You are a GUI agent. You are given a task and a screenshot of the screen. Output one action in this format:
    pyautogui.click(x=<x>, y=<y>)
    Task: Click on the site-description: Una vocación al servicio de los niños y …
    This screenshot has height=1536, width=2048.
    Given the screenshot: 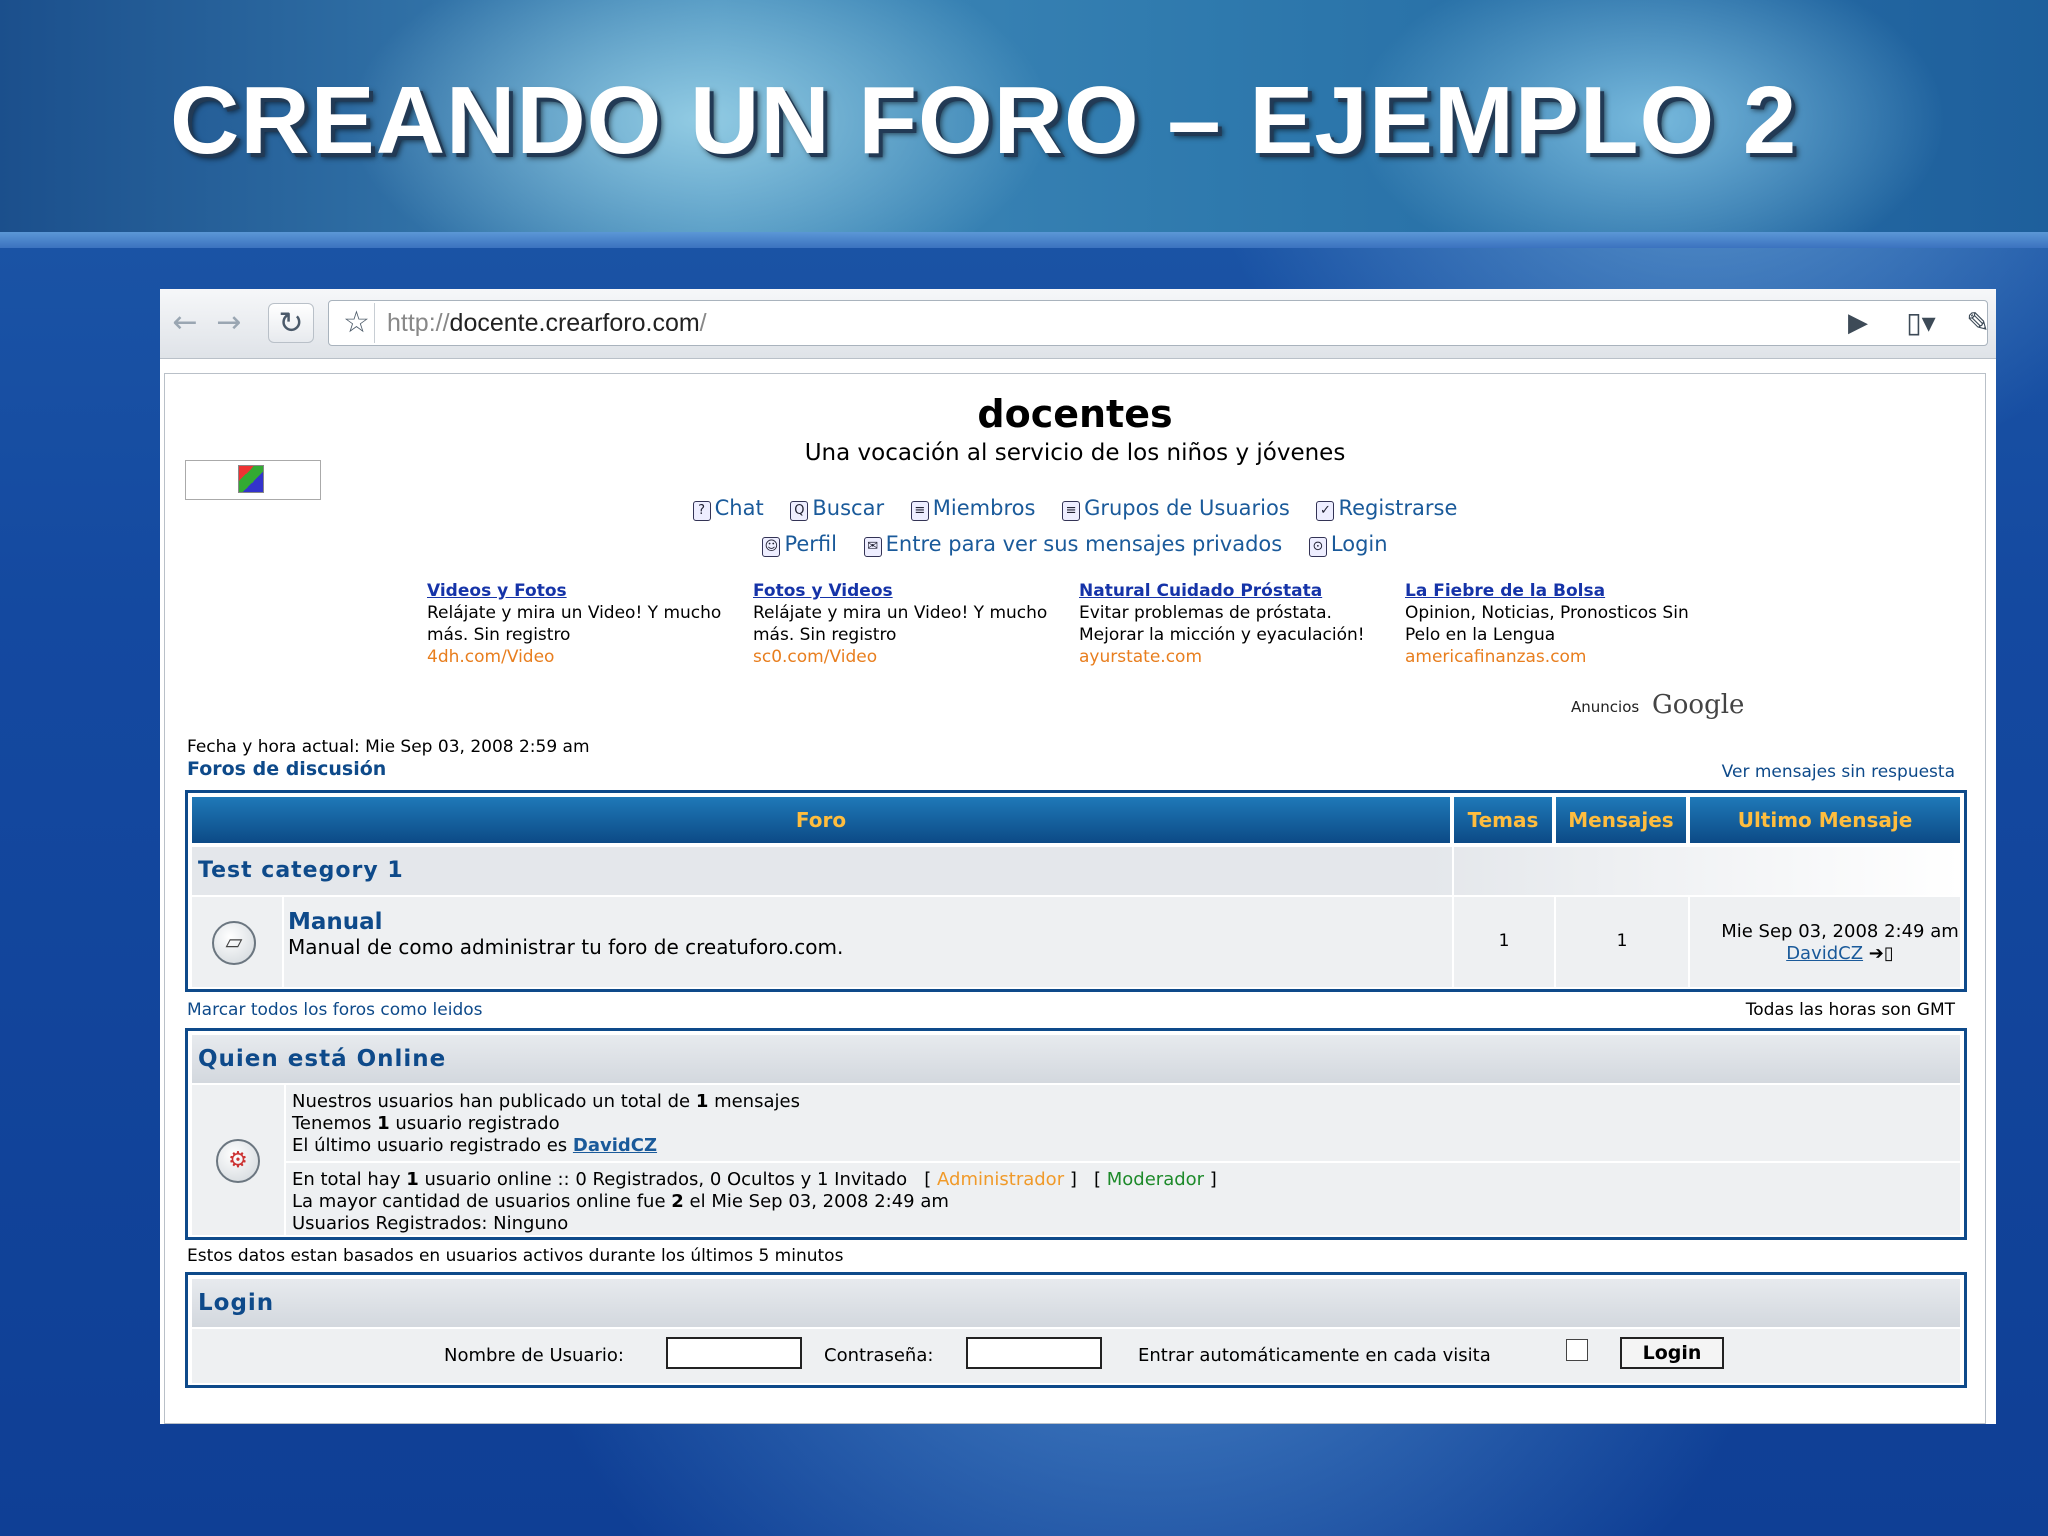 What is the action you would take?
    pyautogui.click(x=1075, y=453)
    